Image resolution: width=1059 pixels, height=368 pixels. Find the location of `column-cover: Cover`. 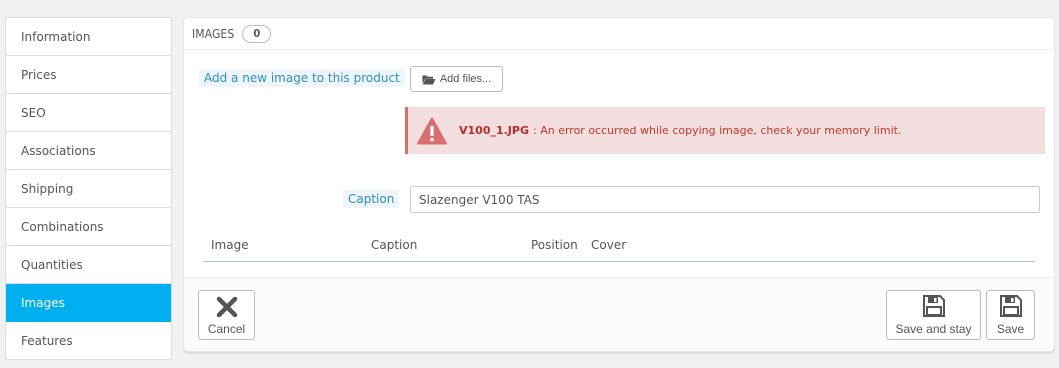

column-cover: Cover is located at coordinates (609, 245).